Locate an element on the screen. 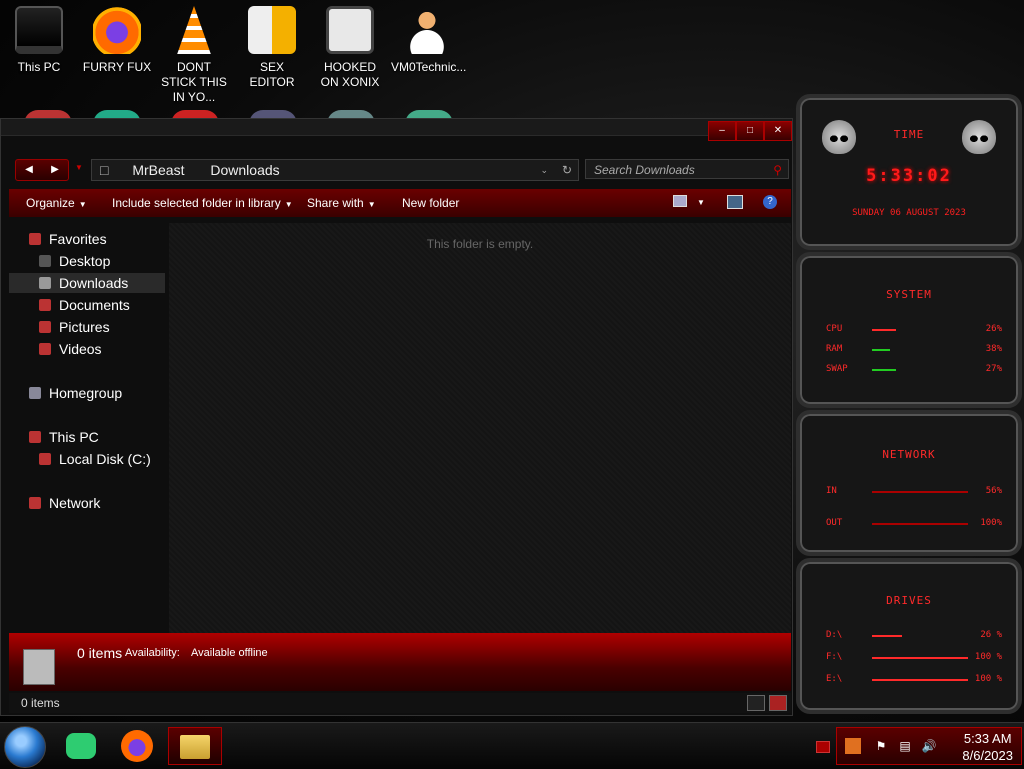 This screenshot has width=1024, height=769. cpu-bar is located at coordinates (884, 330).